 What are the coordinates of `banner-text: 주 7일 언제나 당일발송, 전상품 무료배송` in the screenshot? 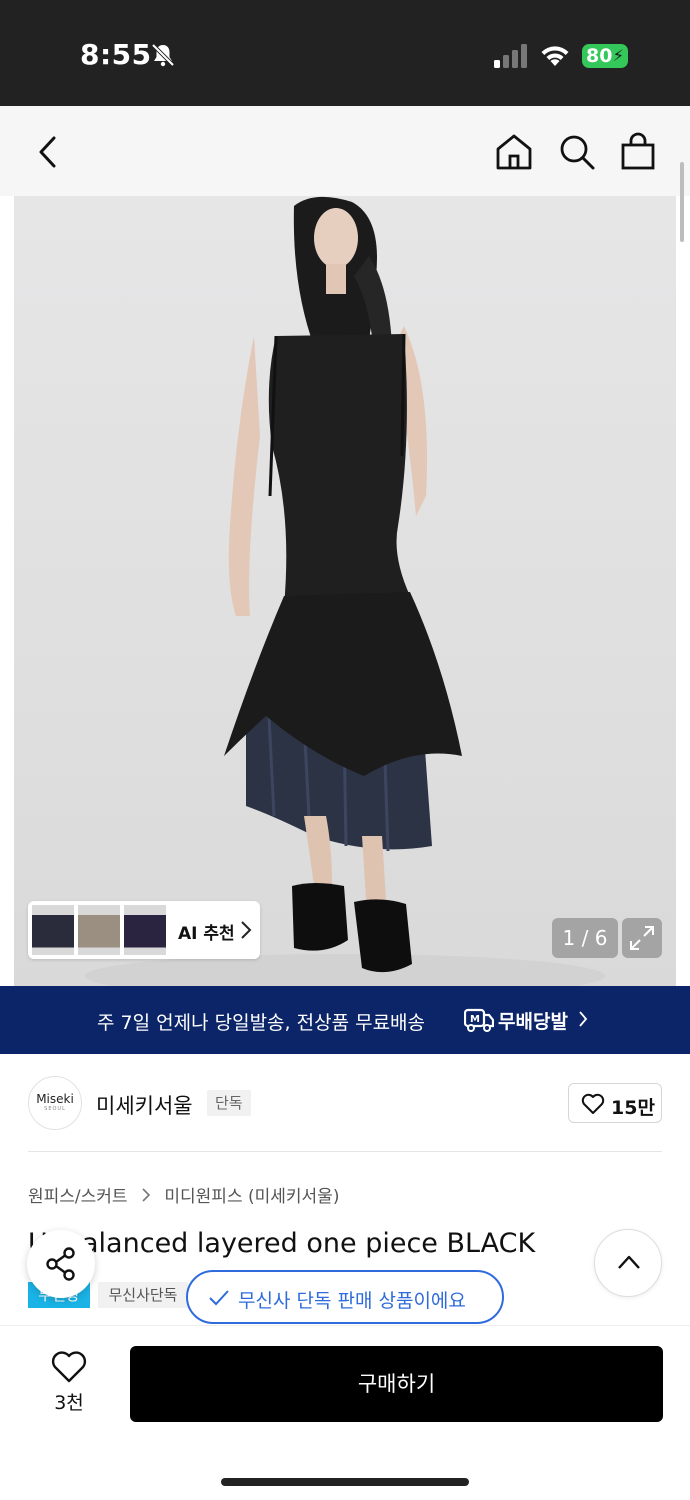 It's located at (261, 1023).